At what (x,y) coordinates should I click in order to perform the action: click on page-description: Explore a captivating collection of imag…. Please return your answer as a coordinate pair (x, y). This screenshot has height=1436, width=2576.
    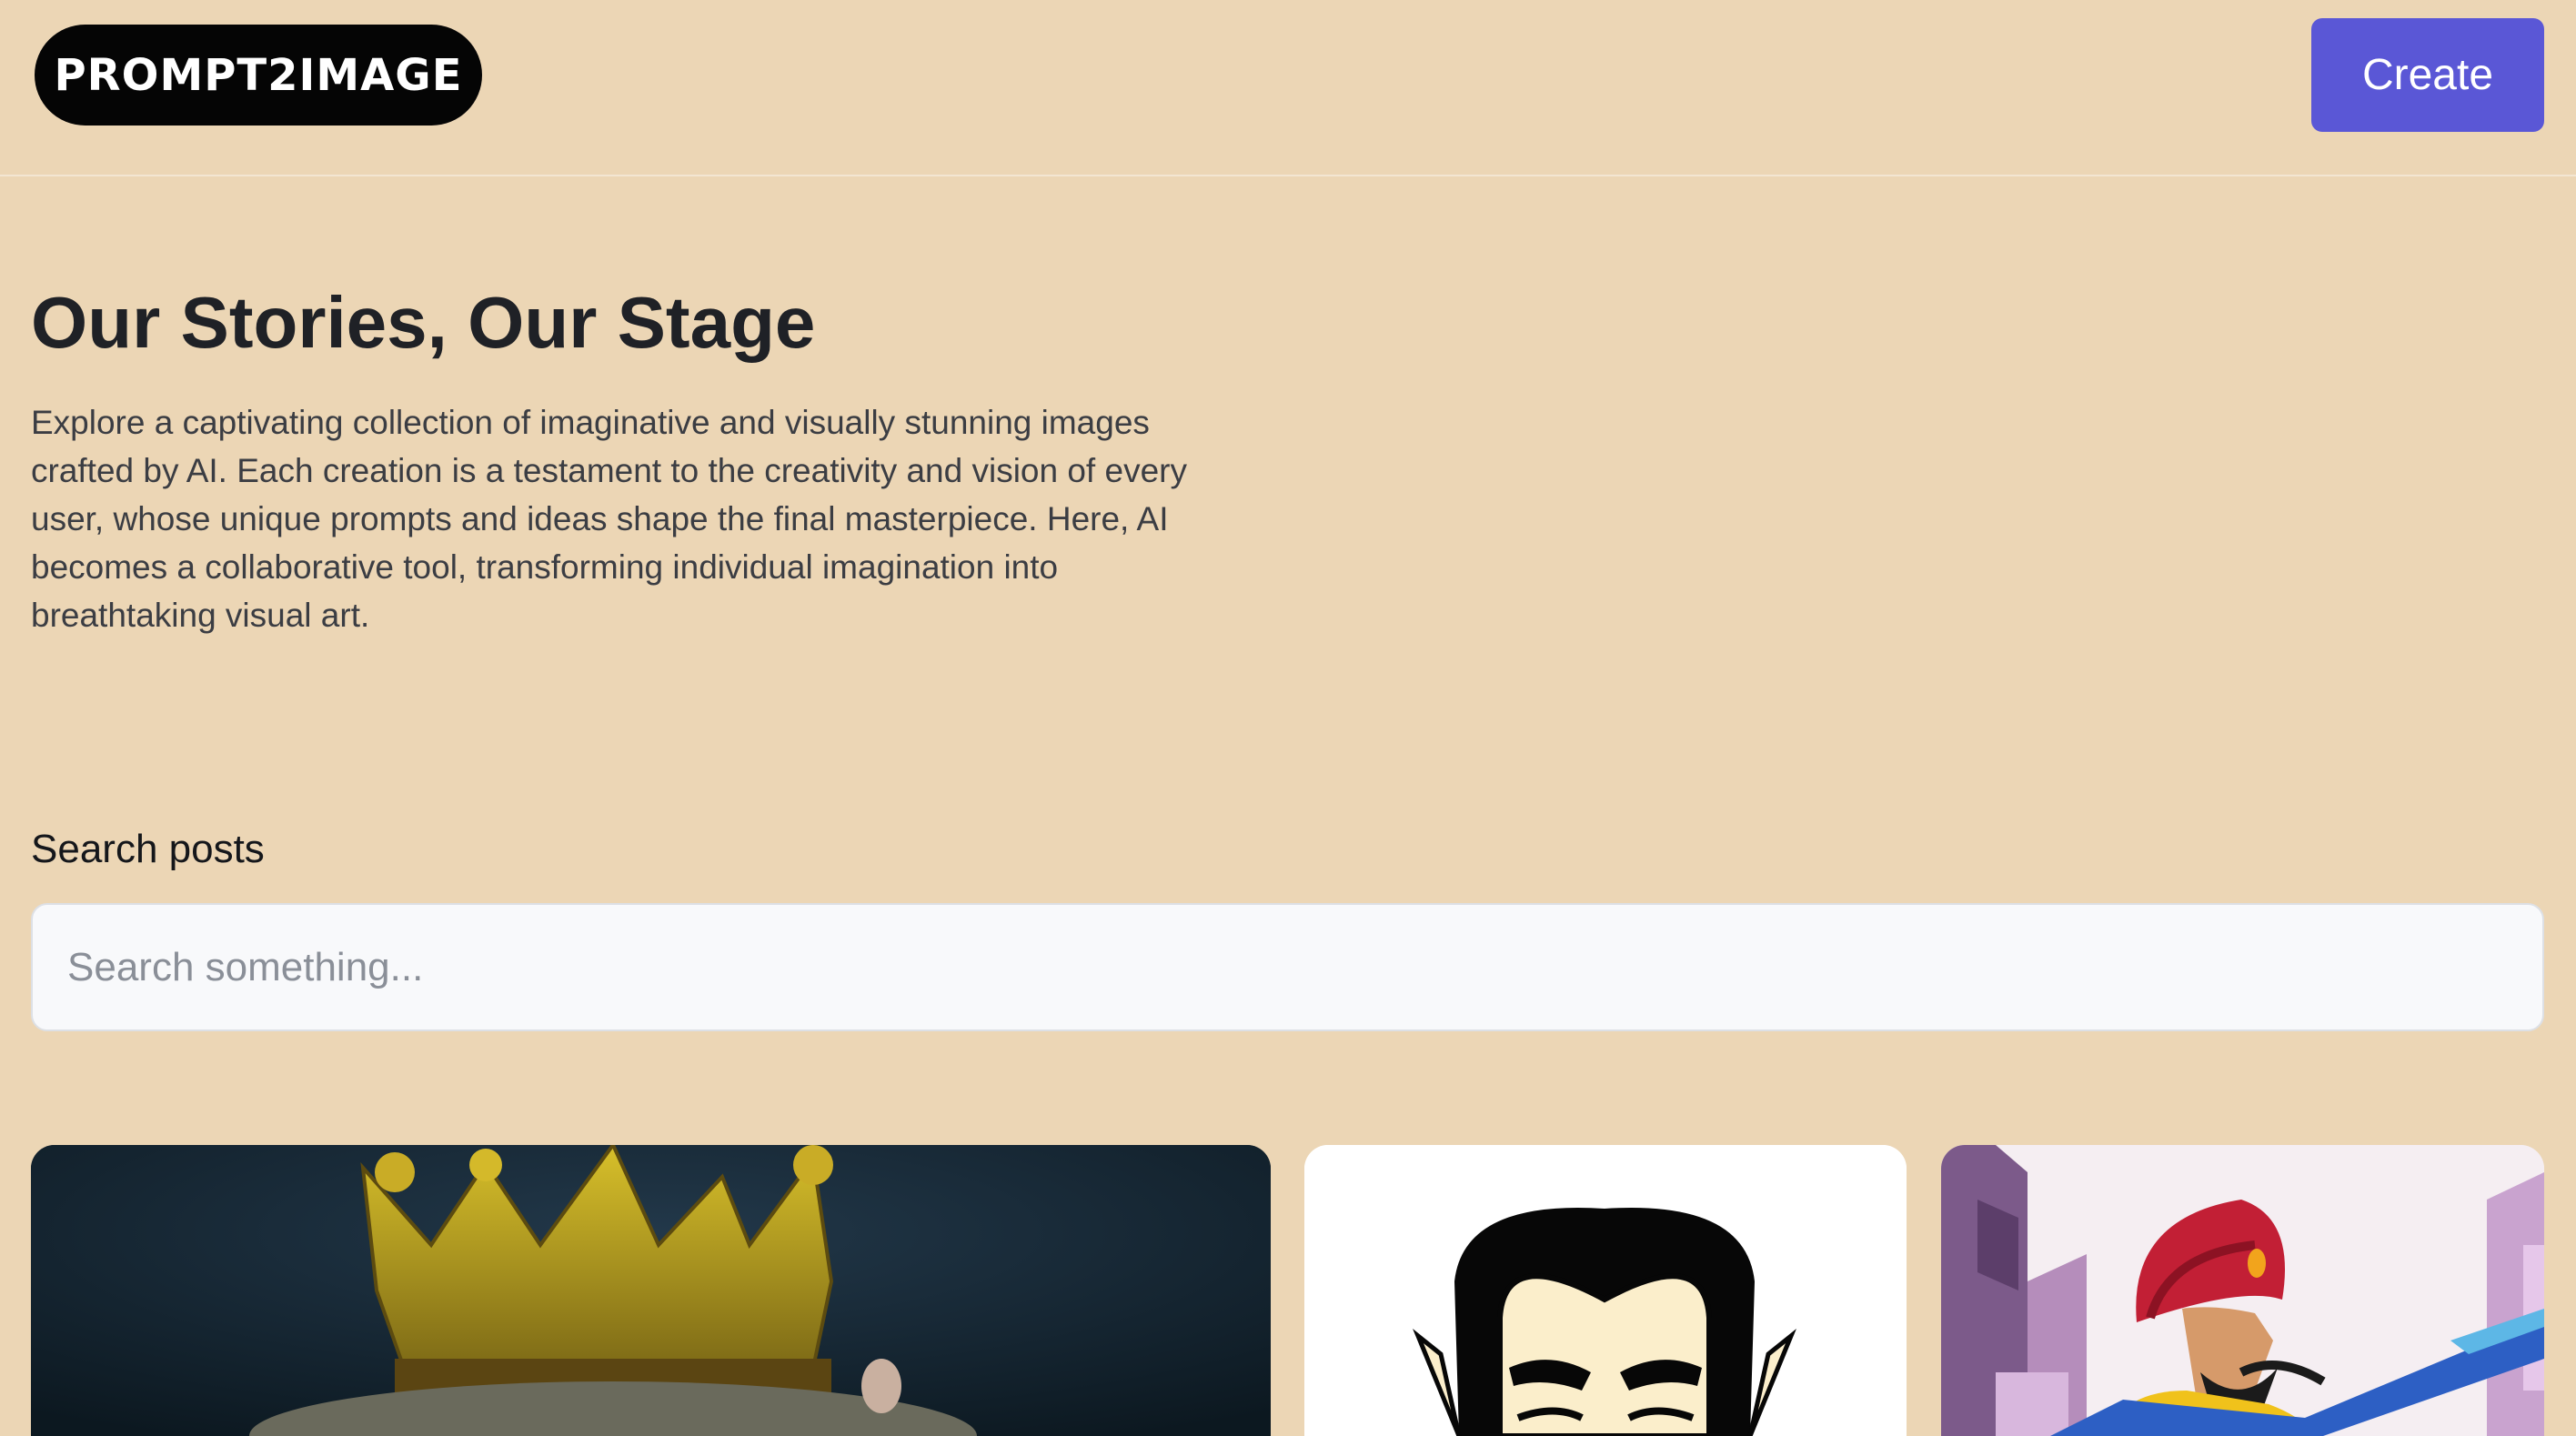
    Looking at the image, I should click on (609, 519).